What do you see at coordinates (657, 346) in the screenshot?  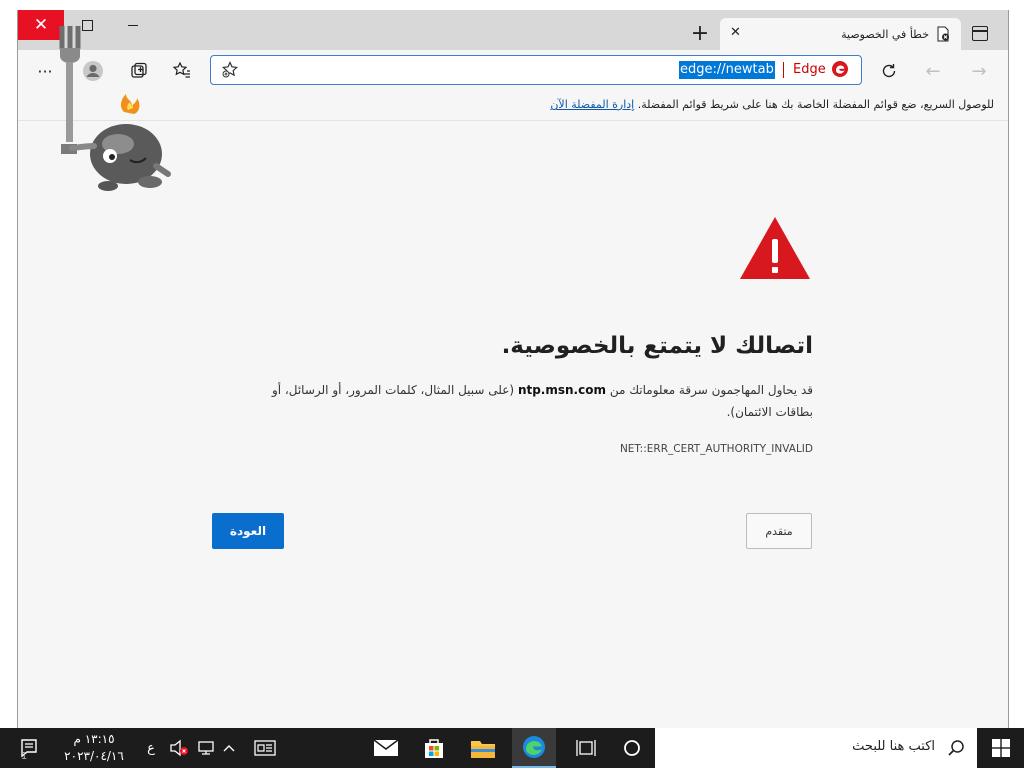 I see `error-title: اتصالك لا يتمتع بالخصوصية.` at bounding box center [657, 346].